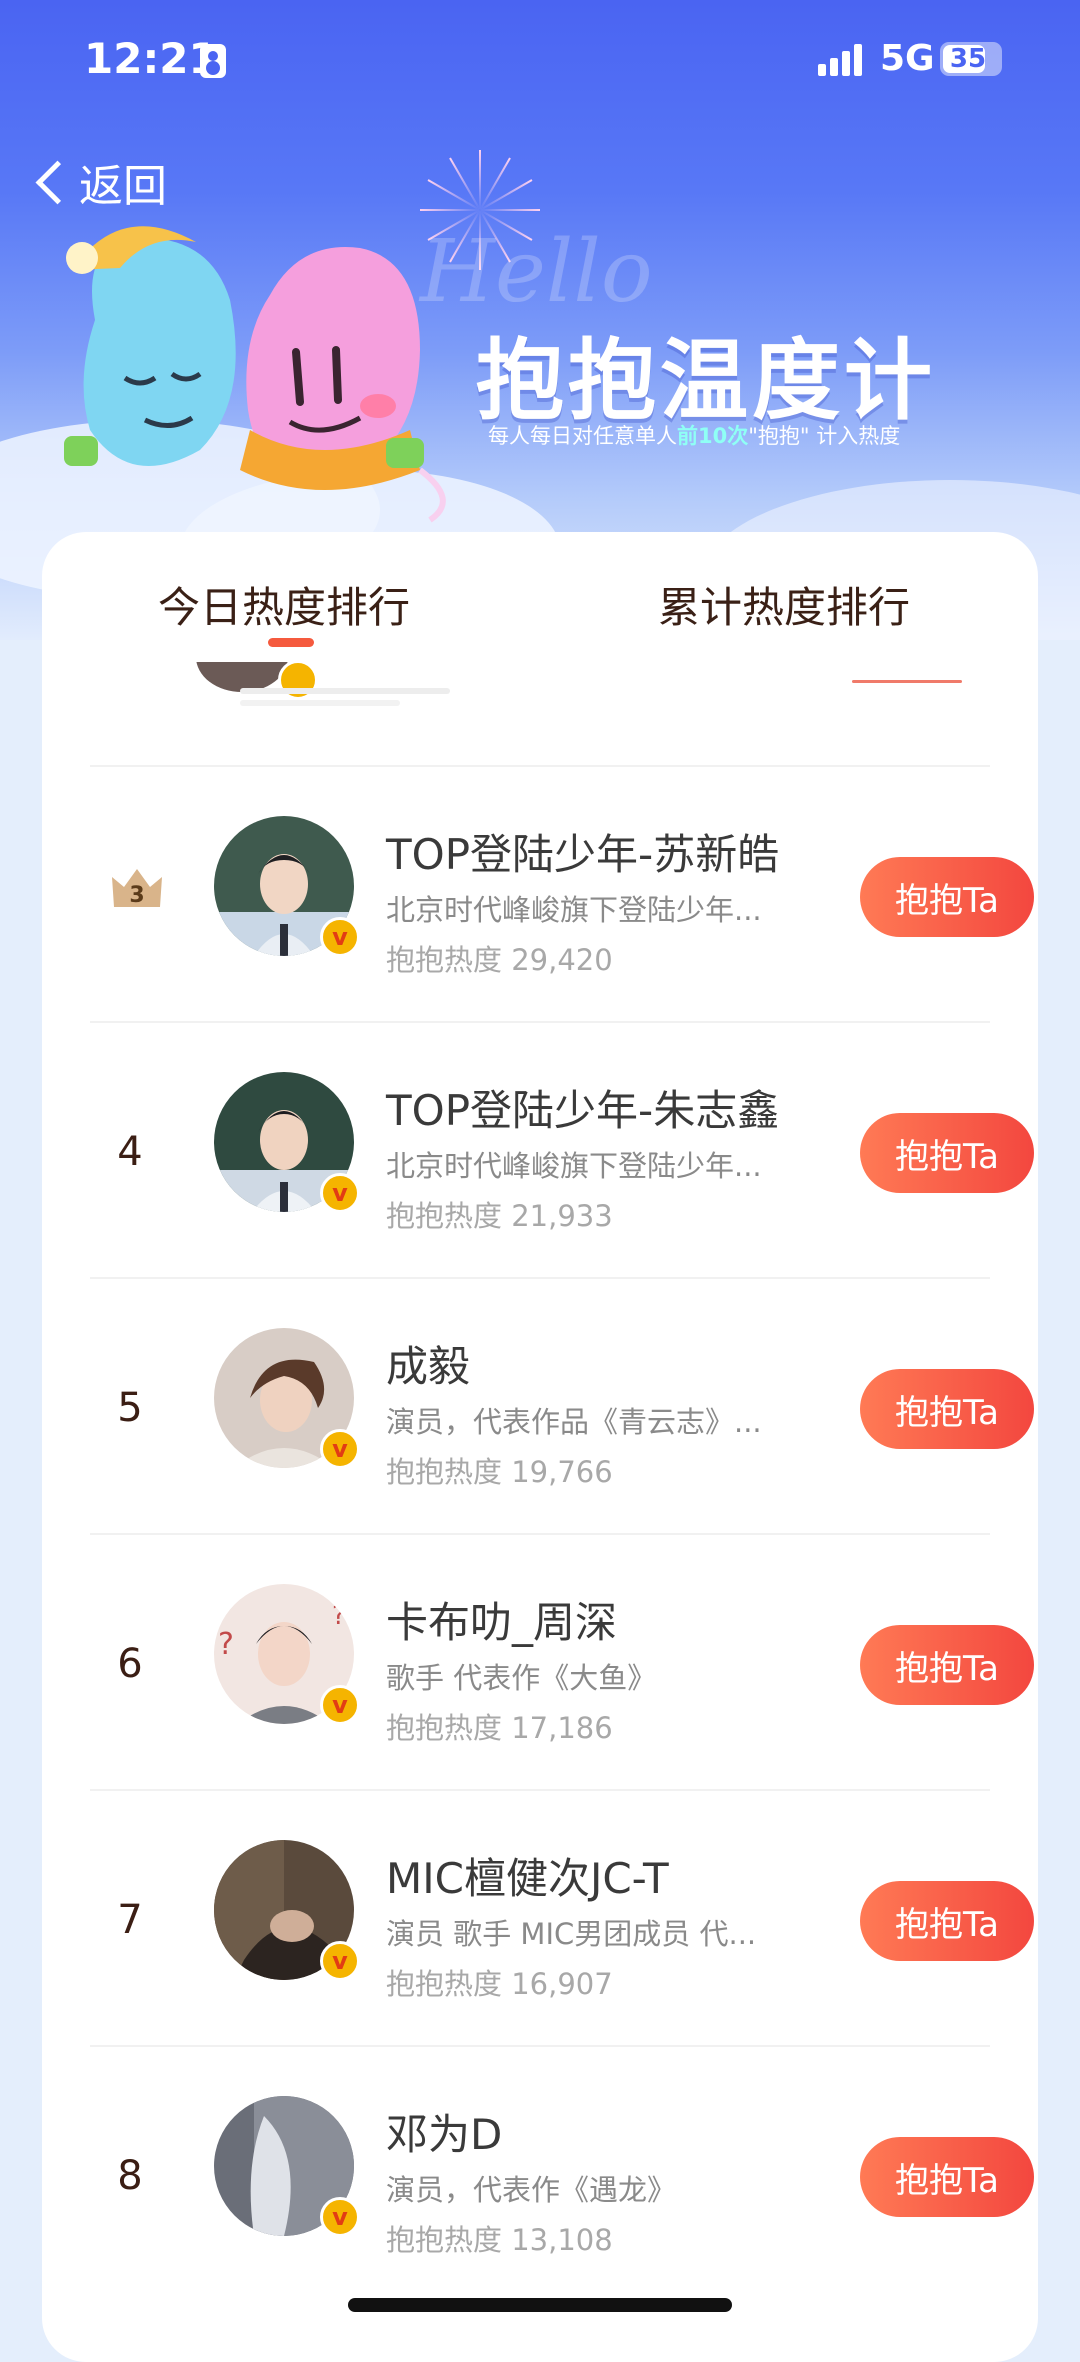 The width and height of the screenshot is (1080, 2362). What do you see at coordinates (284, 604) in the screenshot?
I see `tab-today-ranking: 今日热度排行` at bounding box center [284, 604].